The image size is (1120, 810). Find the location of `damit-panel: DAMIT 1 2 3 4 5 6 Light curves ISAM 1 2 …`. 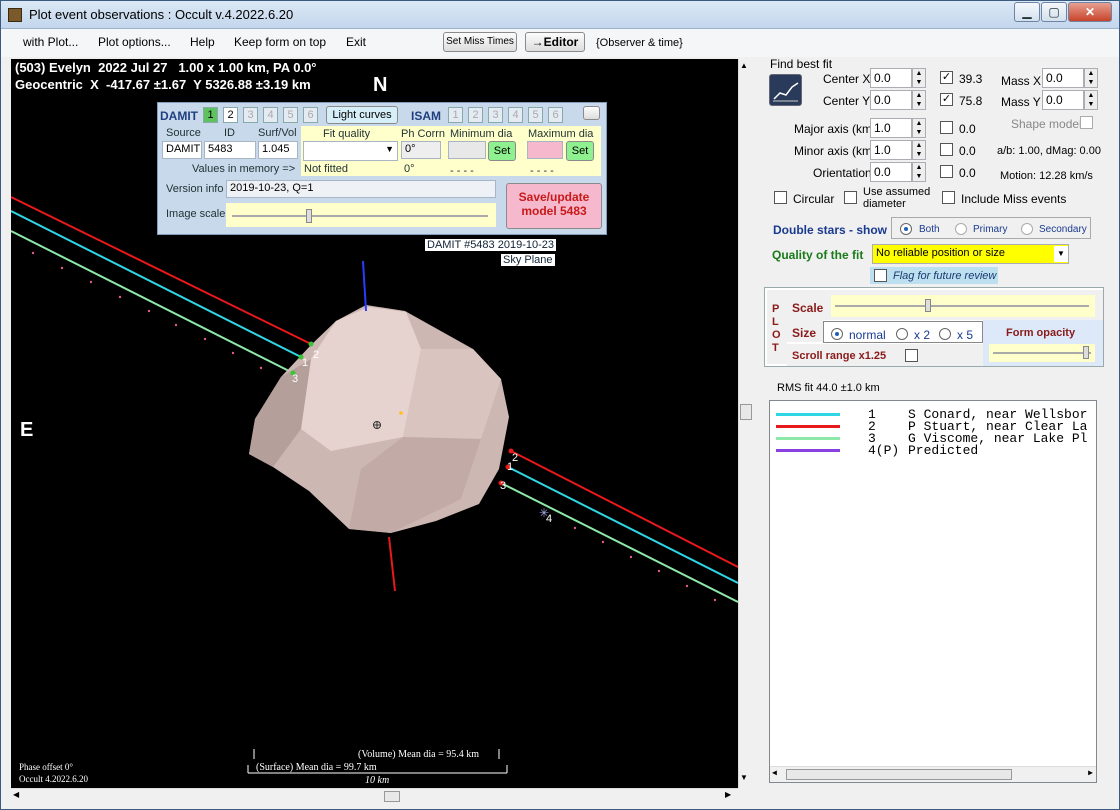

damit-panel: DAMIT 1 2 3 4 5 6 Light curves ISAM 1 2 … is located at coordinates (382, 168).